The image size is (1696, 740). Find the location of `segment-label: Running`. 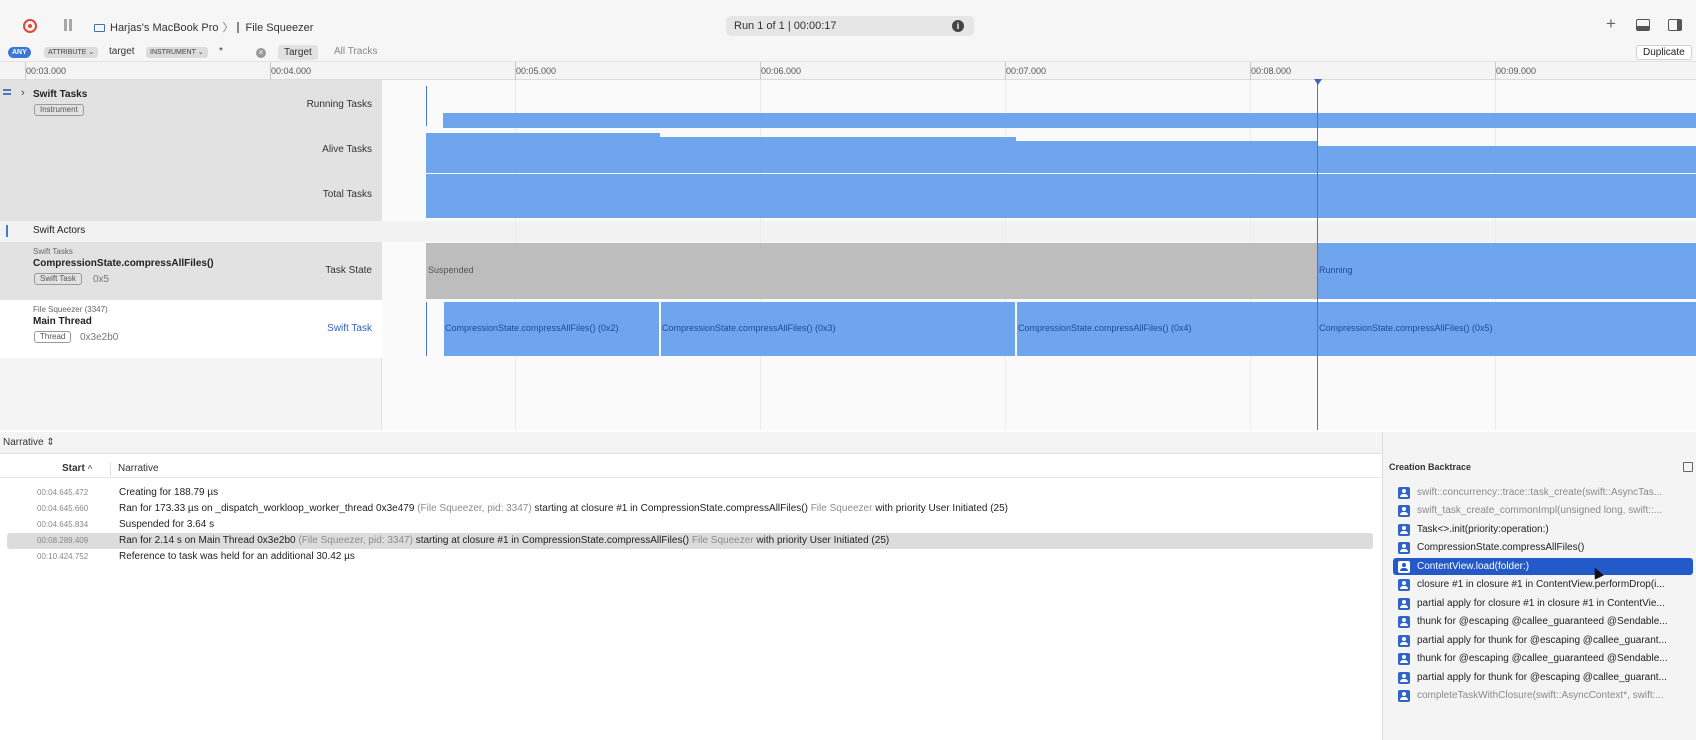

segment-label: Running is located at coordinates (1336, 270).